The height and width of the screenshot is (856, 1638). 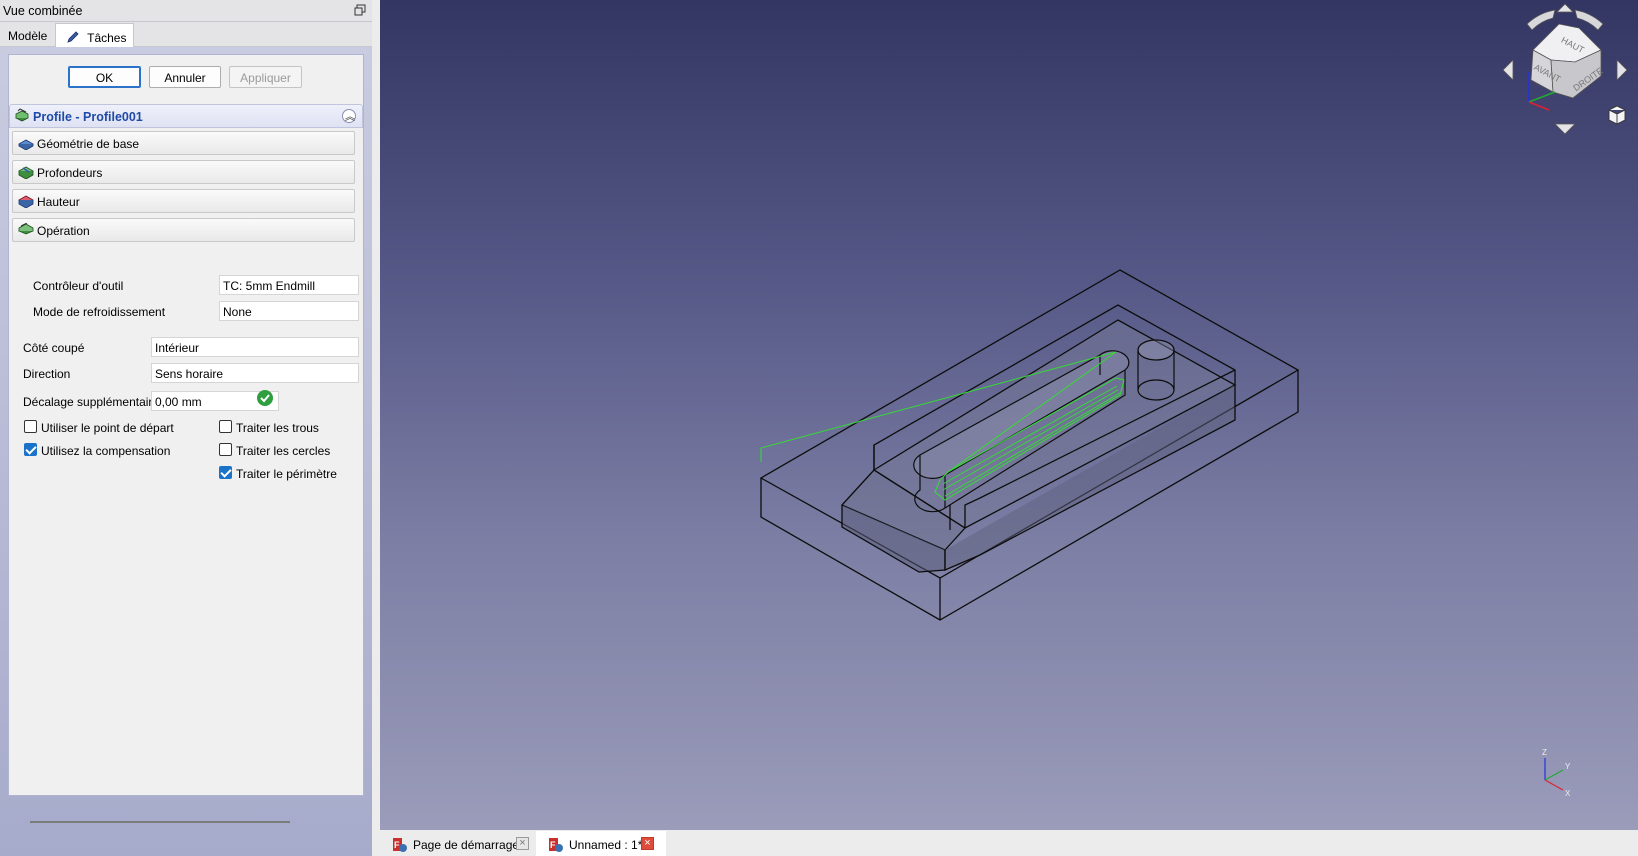 What do you see at coordinates (225, 426) in the screenshot?
I see `process-holes-checkbox` at bounding box center [225, 426].